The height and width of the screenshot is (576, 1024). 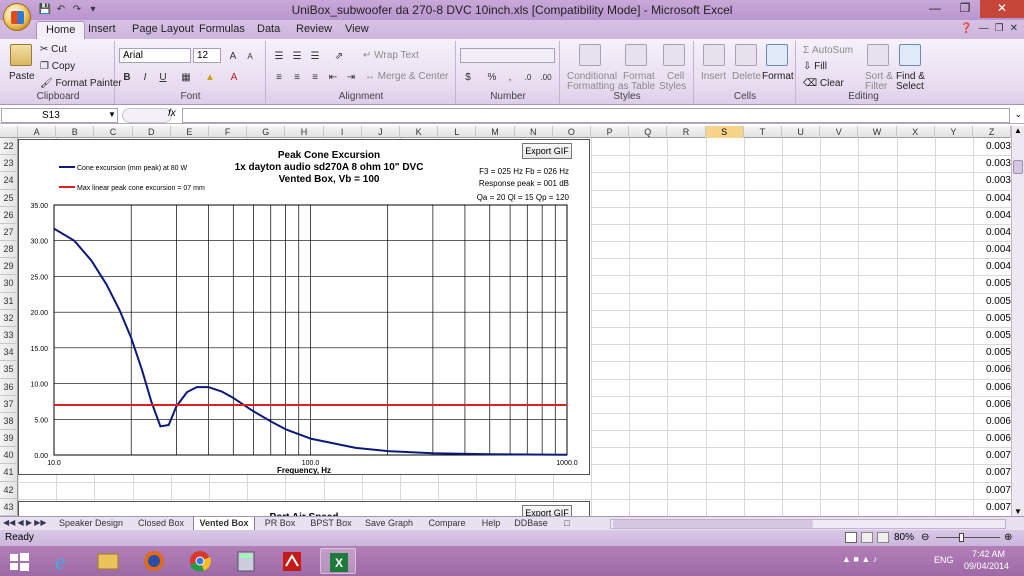 What do you see at coordinates (45, 10) in the screenshot?
I see `save-icon: 💾` at bounding box center [45, 10].